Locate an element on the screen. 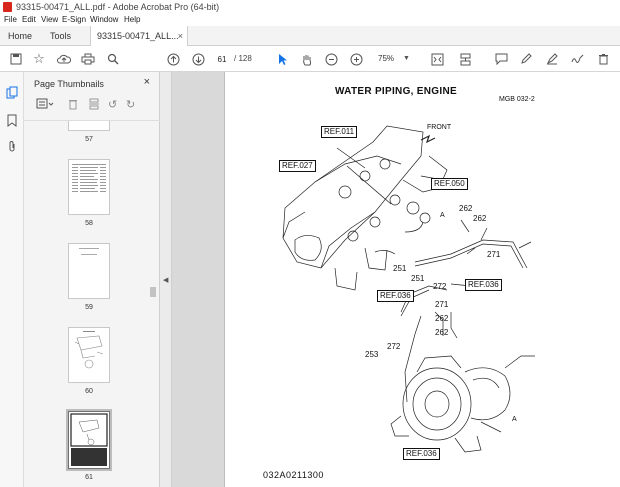  panel-splitter: ◀ is located at coordinates (166, 279).